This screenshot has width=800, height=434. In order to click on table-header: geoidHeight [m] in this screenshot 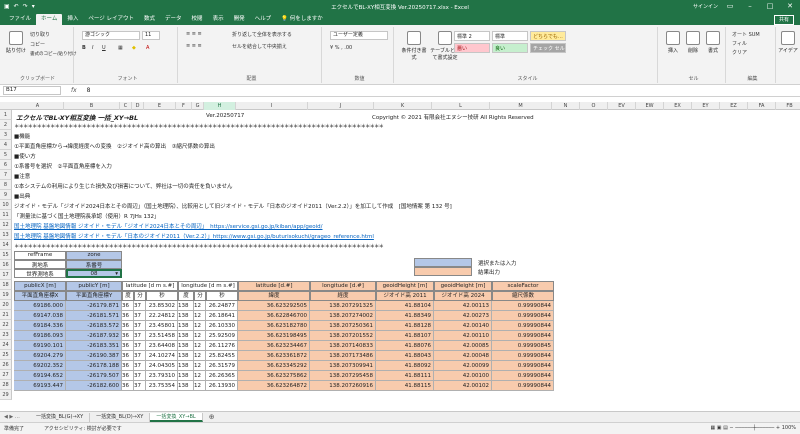, I will do `click(463, 286)`.